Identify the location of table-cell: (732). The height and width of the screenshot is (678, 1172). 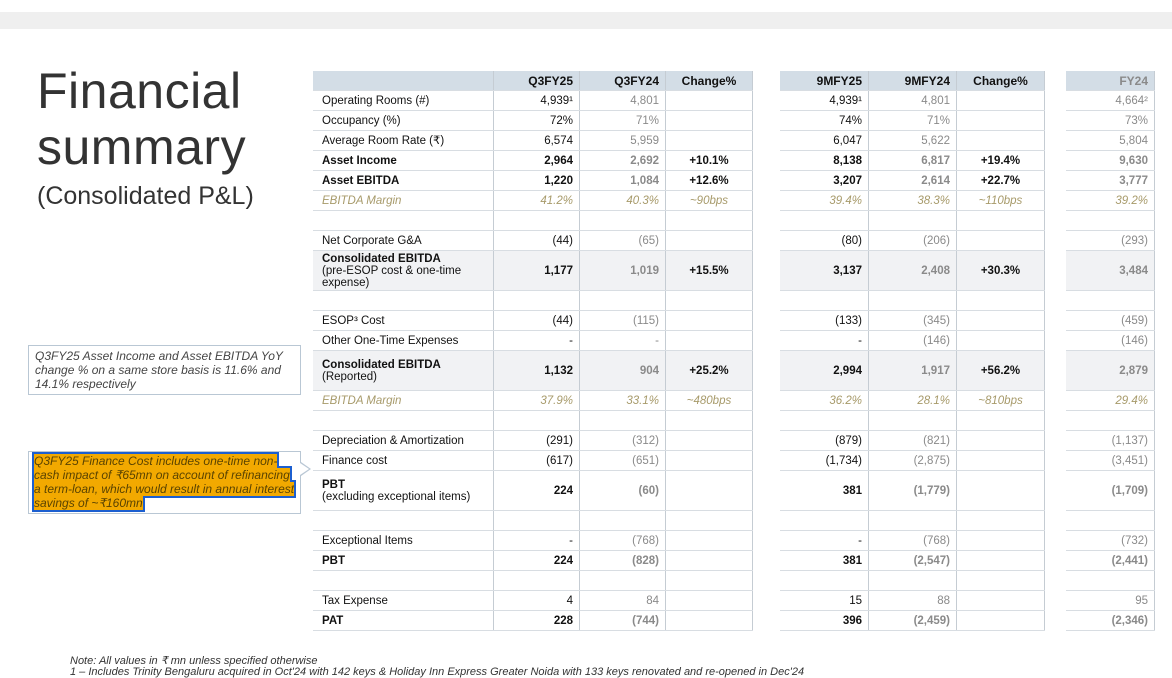
(1110, 540).